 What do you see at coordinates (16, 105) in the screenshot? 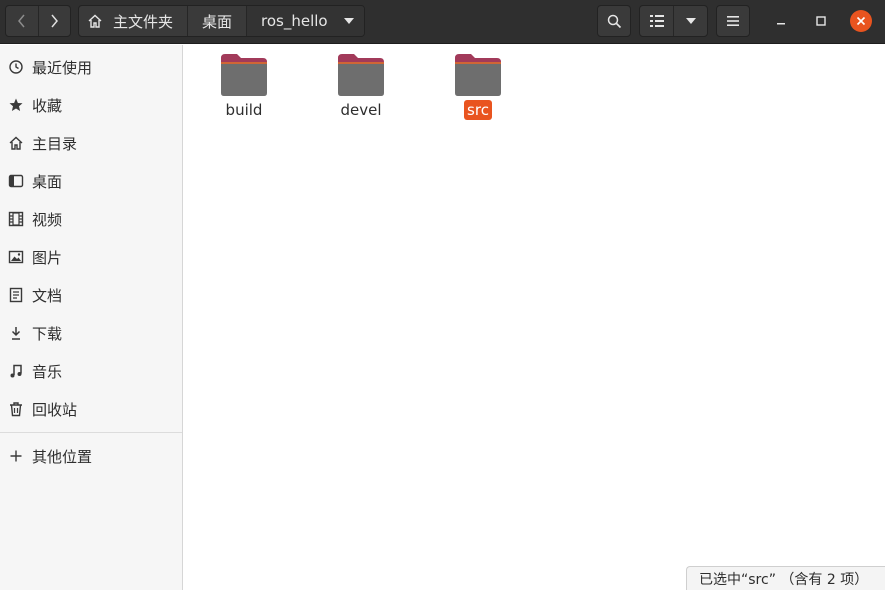
I see `star-icon` at bounding box center [16, 105].